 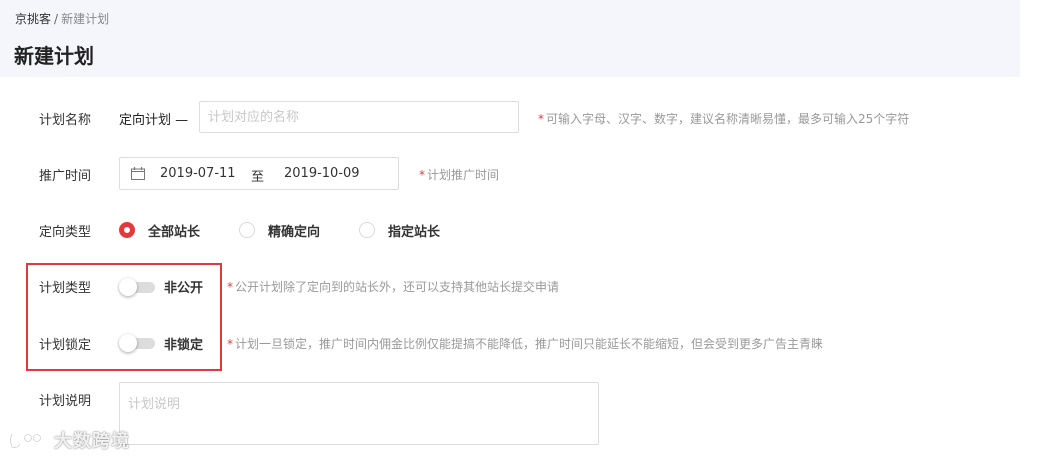 I want to click on plan-name-hint: * 可输入字母、汉字、数字，建议名称清晰易懂，最多可输入25个字符, so click(x=723, y=118).